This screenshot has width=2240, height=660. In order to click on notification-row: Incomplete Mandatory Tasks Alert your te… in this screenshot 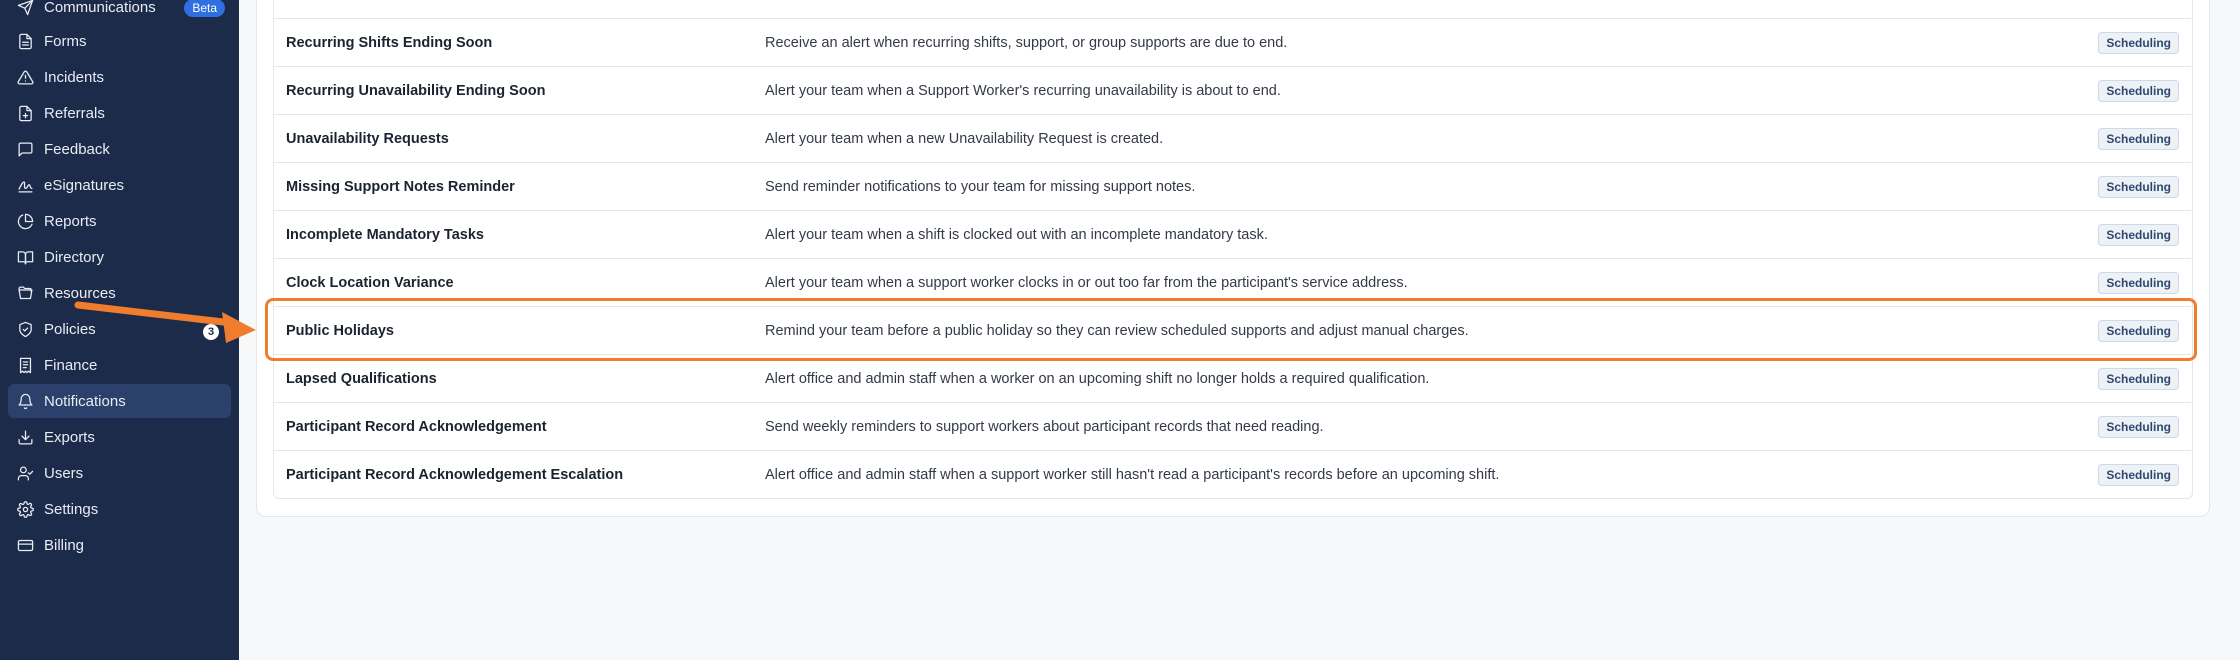, I will do `click(1232, 234)`.